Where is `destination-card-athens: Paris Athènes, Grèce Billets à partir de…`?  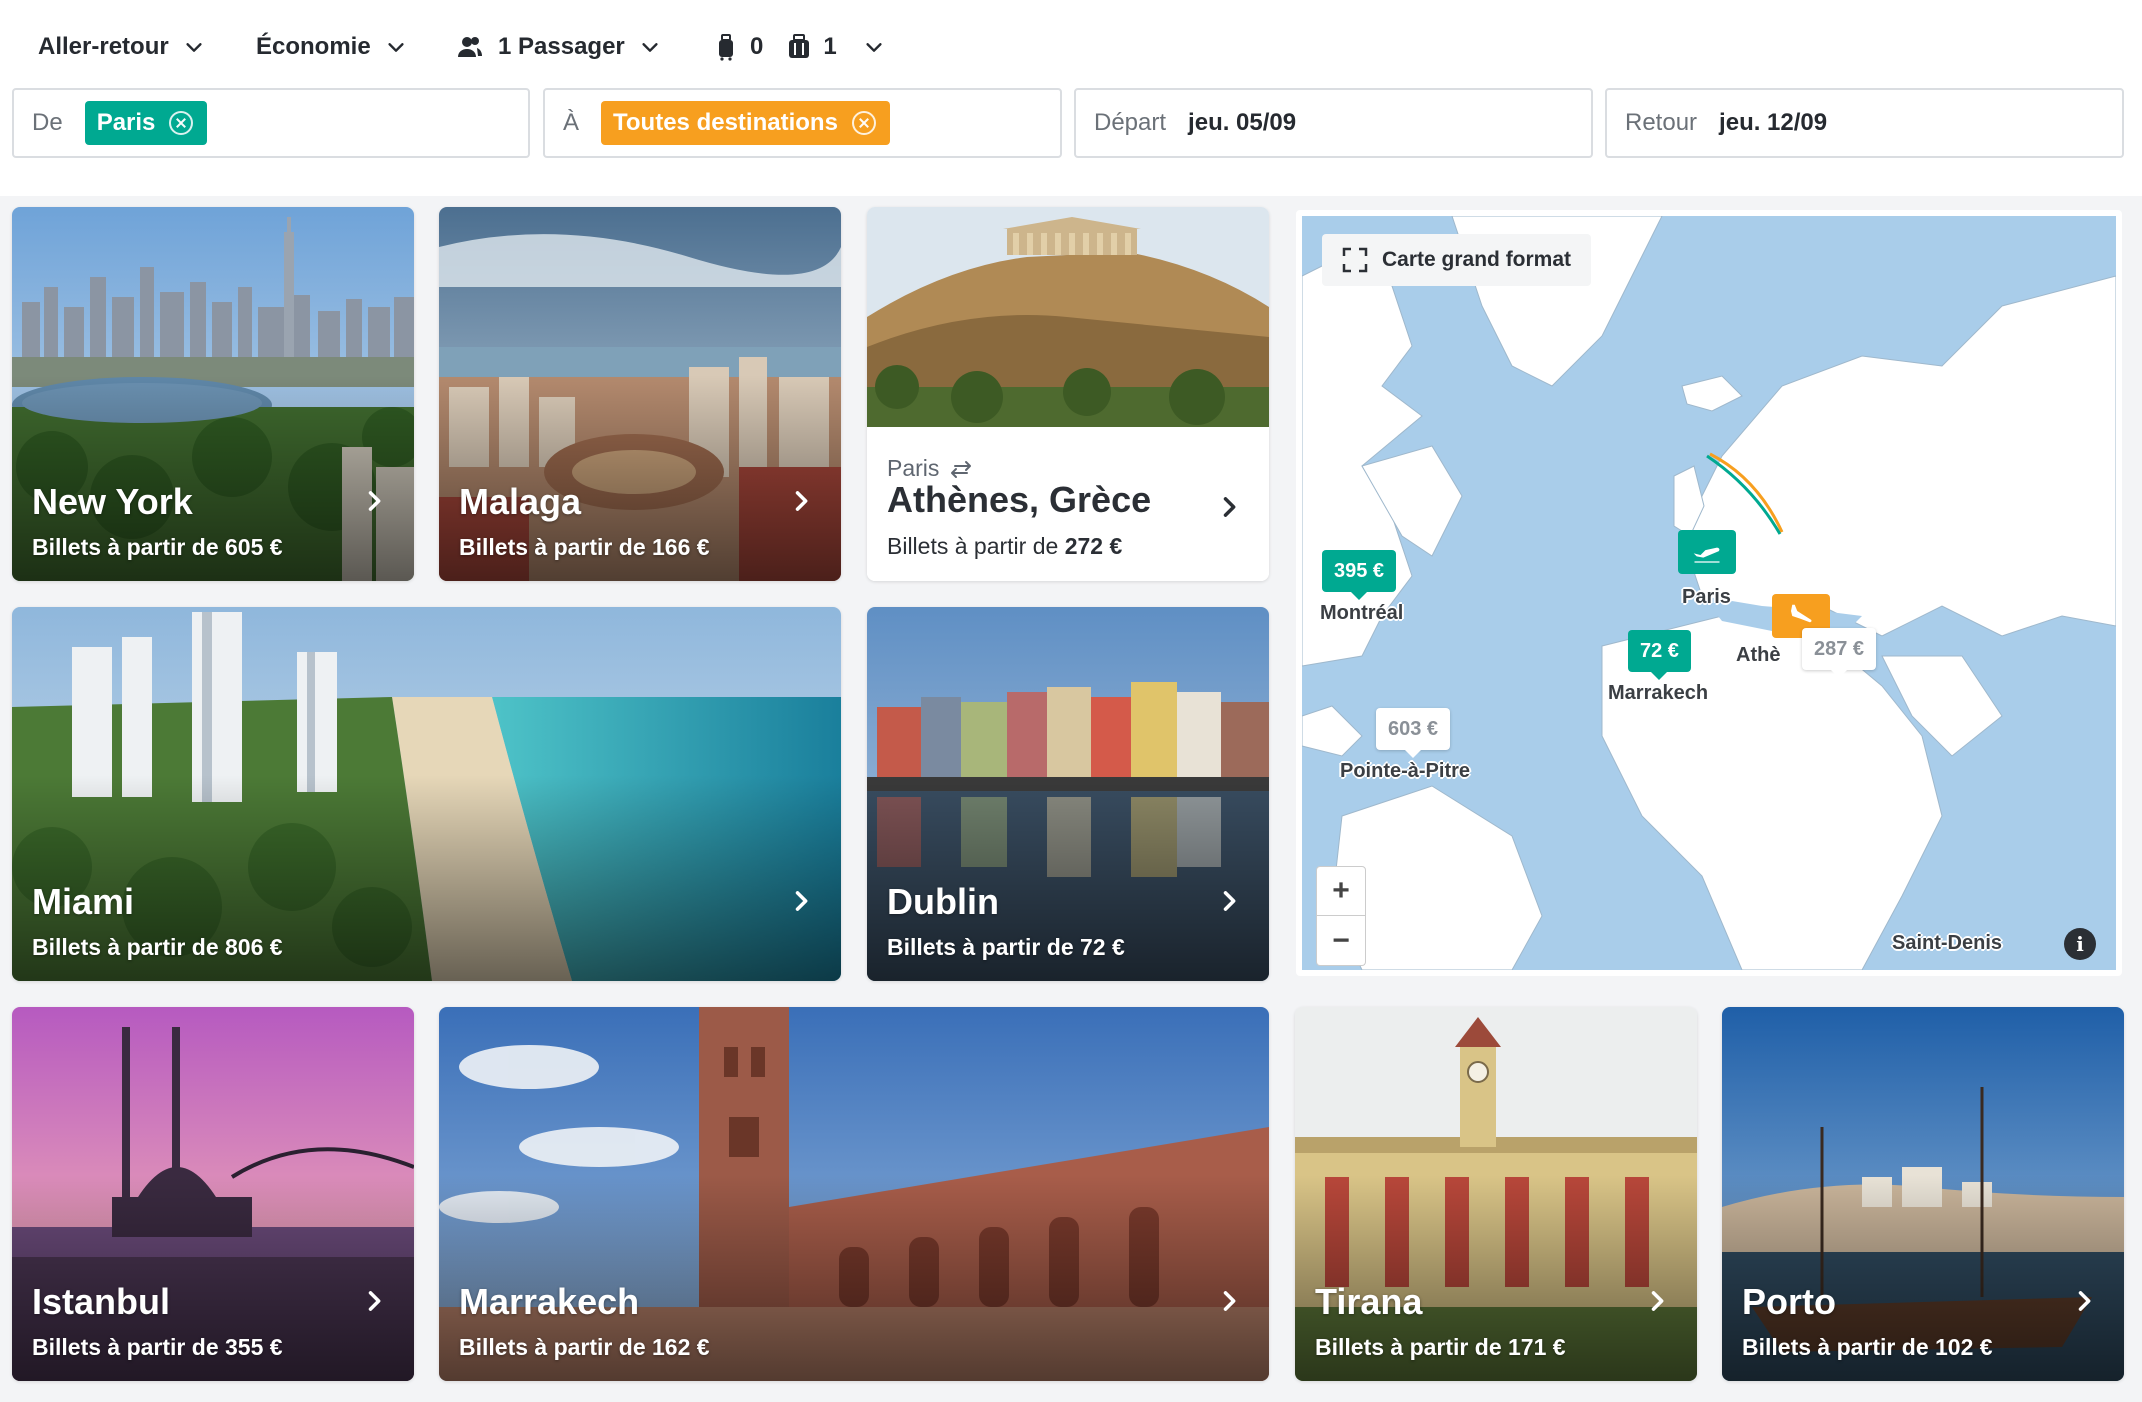
destination-card-athens: Paris Athènes, Grèce Billets à partir de… is located at coordinates (1068, 394).